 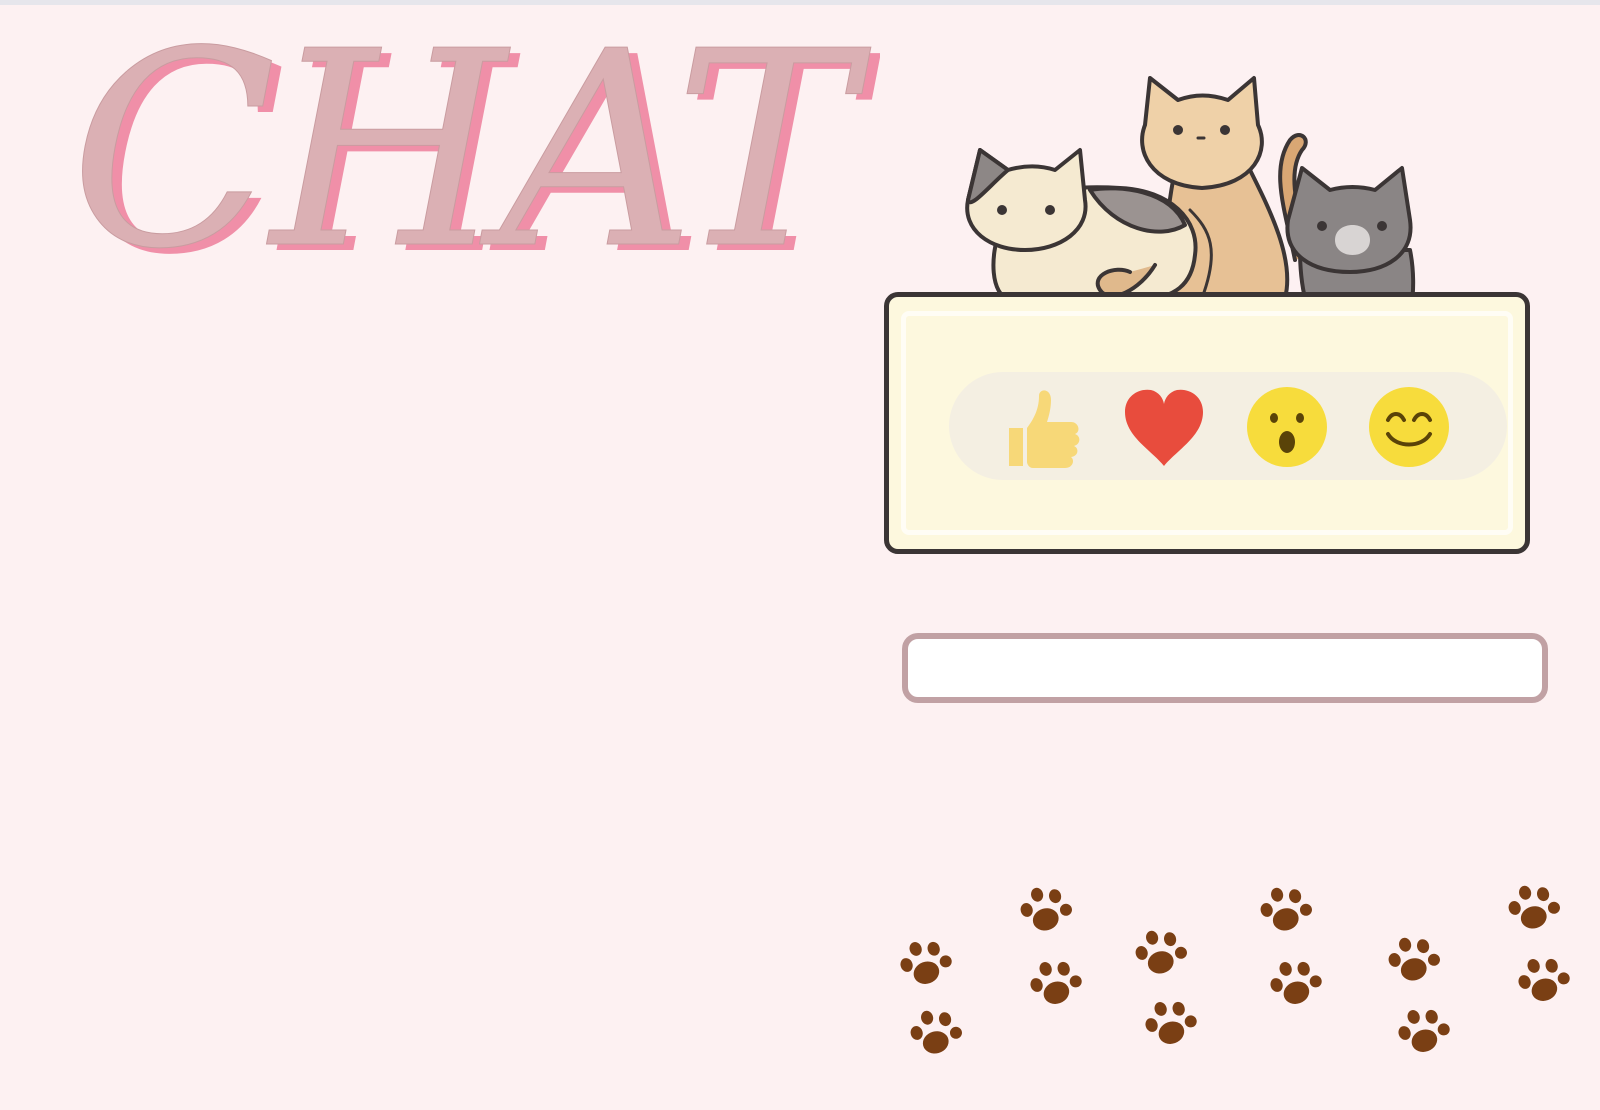 I want to click on surprised-face-icon, so click(x=1287, y=427).